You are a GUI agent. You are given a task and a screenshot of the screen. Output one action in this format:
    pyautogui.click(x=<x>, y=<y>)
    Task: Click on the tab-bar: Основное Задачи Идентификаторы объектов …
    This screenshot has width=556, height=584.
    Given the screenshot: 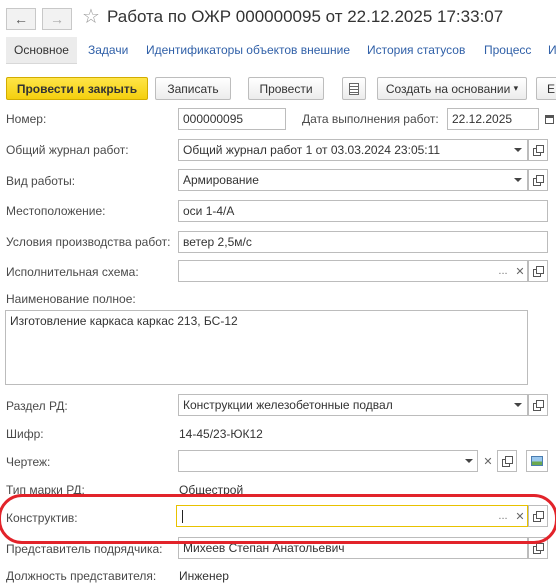 What is the action you would take?
    pyautogui.click(x=278, y=51)
    